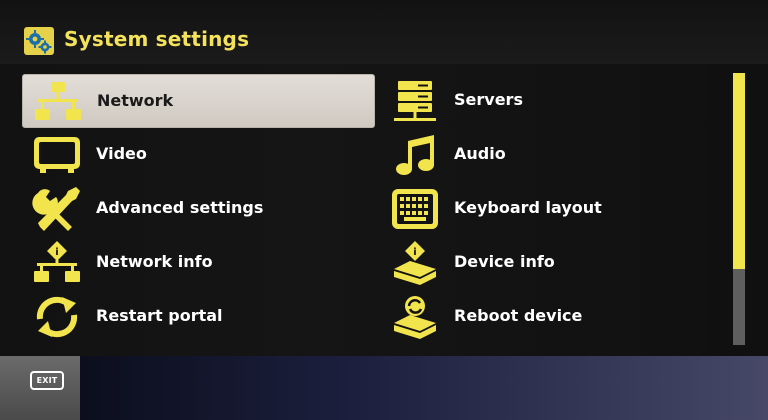 This screenshot has width=768, height=420. I want to click on tools-icon, so click(57, 209).